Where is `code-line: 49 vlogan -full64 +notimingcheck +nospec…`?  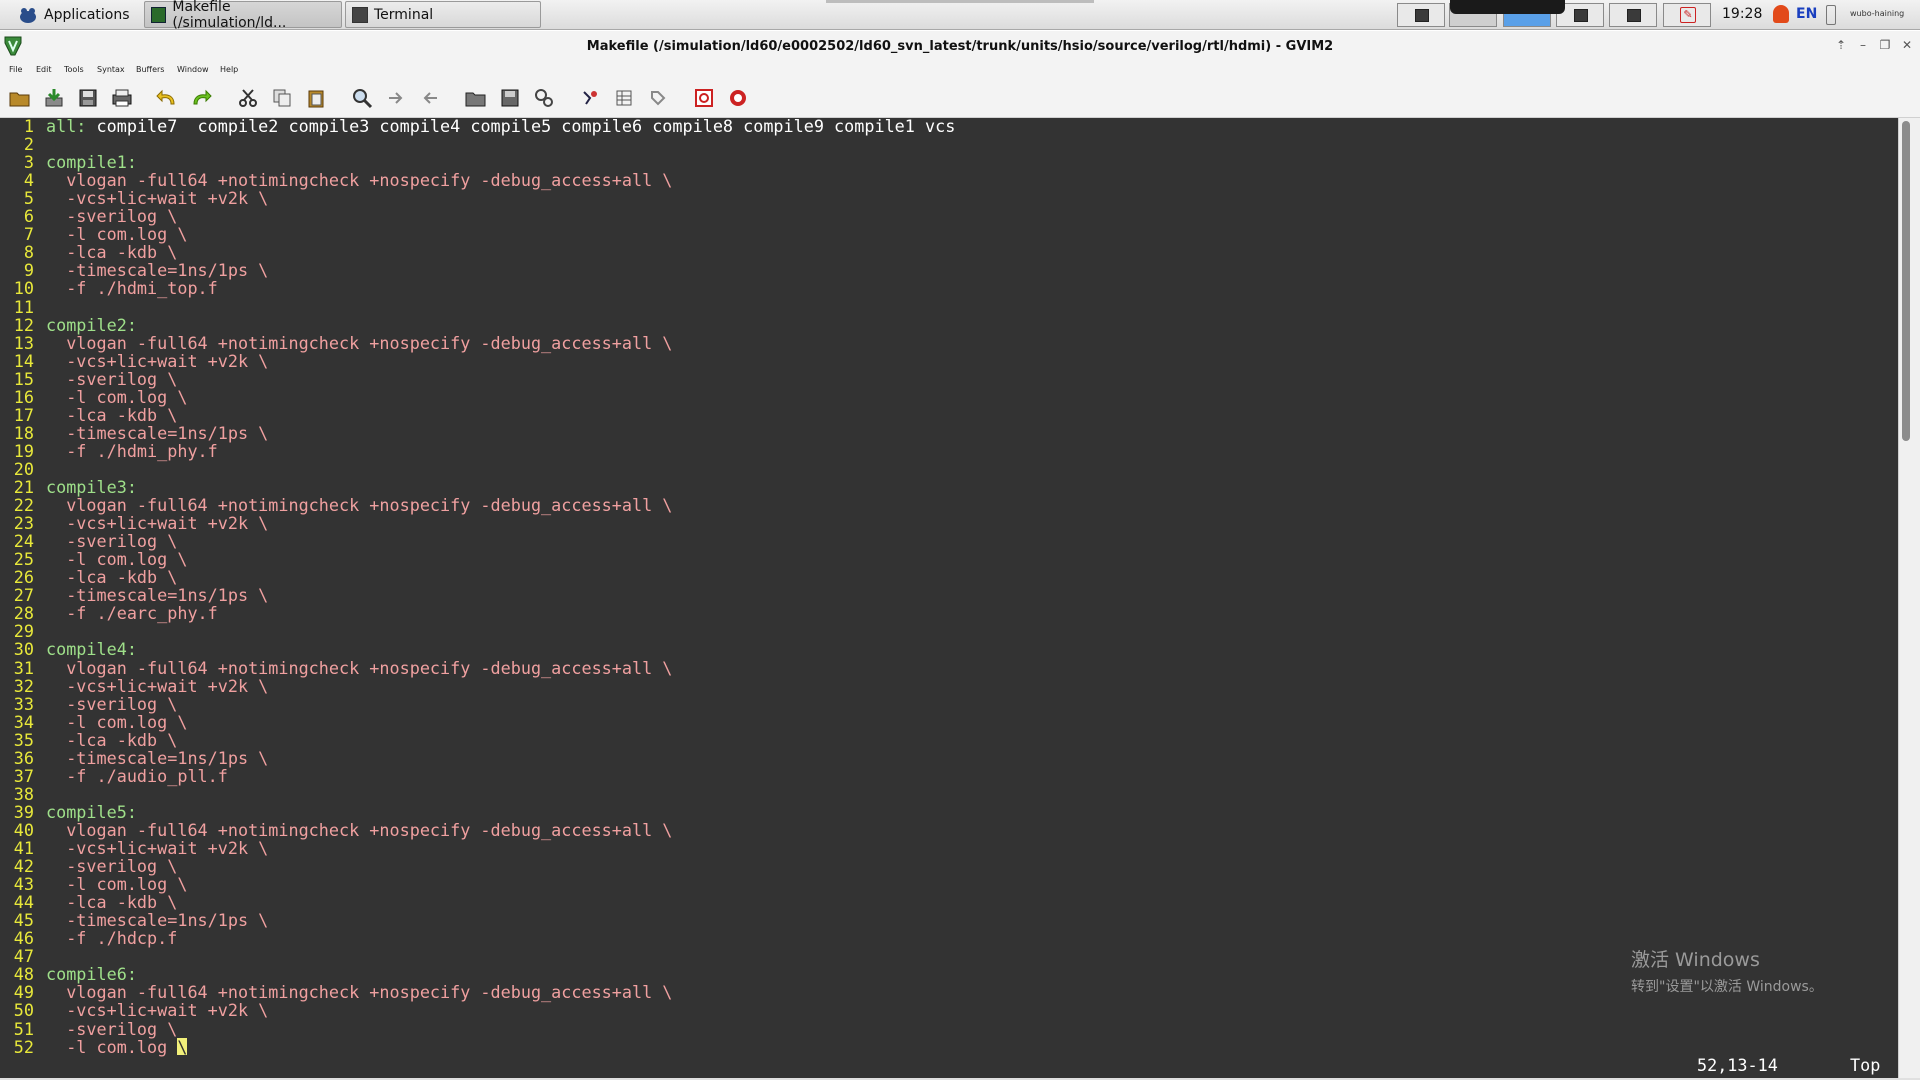
code-line: 49 vlogan -full64 +notimingcheck +nospec… is located at coordinates (336, 992).